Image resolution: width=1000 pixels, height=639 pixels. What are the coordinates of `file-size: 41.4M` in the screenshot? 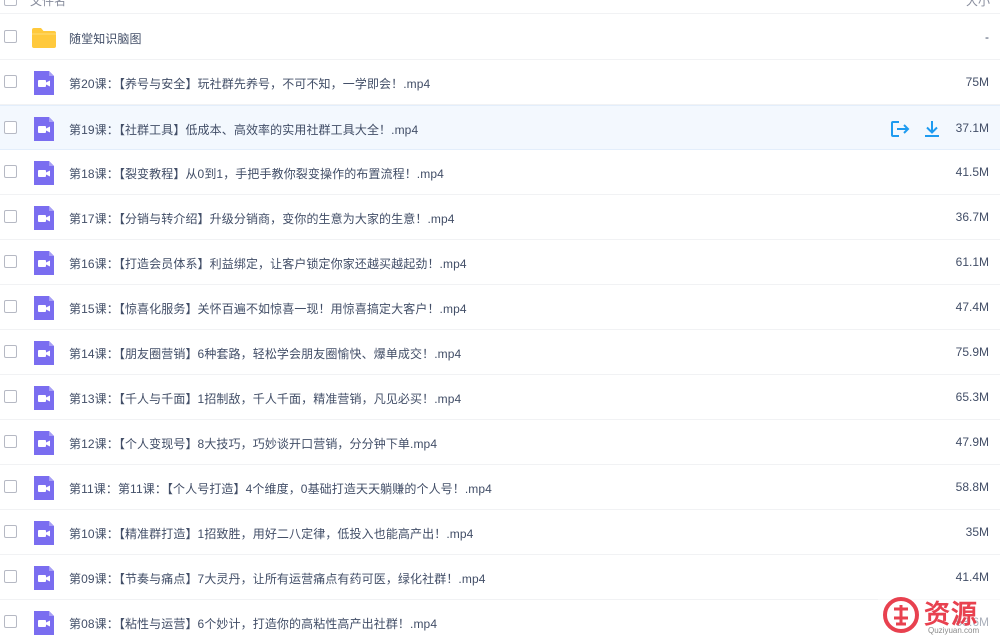 It's located at (972, 577).